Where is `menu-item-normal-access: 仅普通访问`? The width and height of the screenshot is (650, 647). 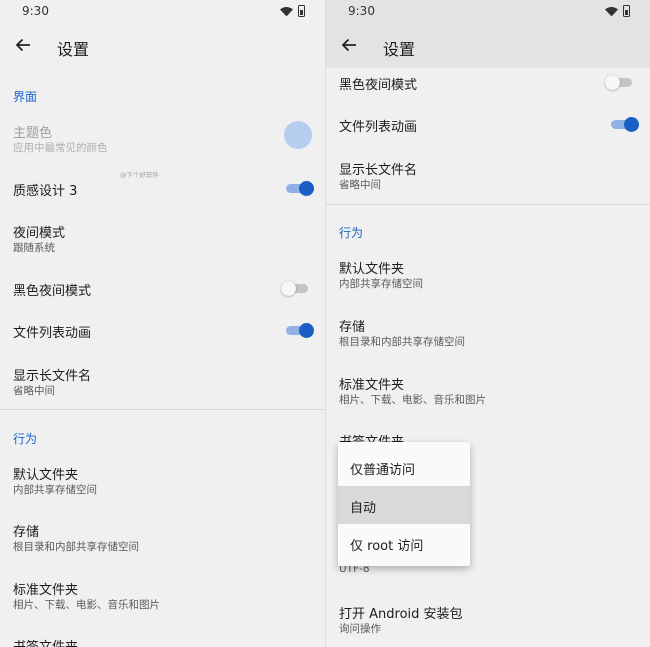
menu-item-normal-access: 仅普通访问 is located at coordinates (404, 467).